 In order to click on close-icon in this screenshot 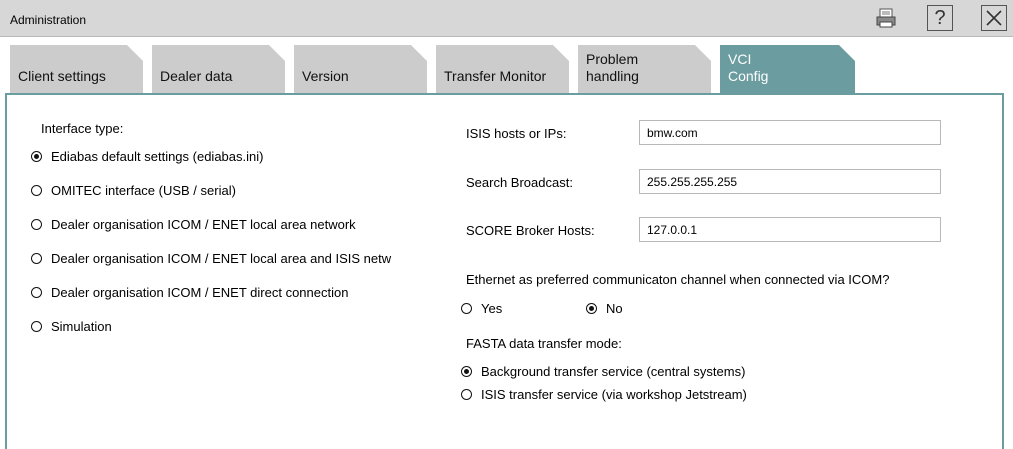, I will do `click(994, 18)`.